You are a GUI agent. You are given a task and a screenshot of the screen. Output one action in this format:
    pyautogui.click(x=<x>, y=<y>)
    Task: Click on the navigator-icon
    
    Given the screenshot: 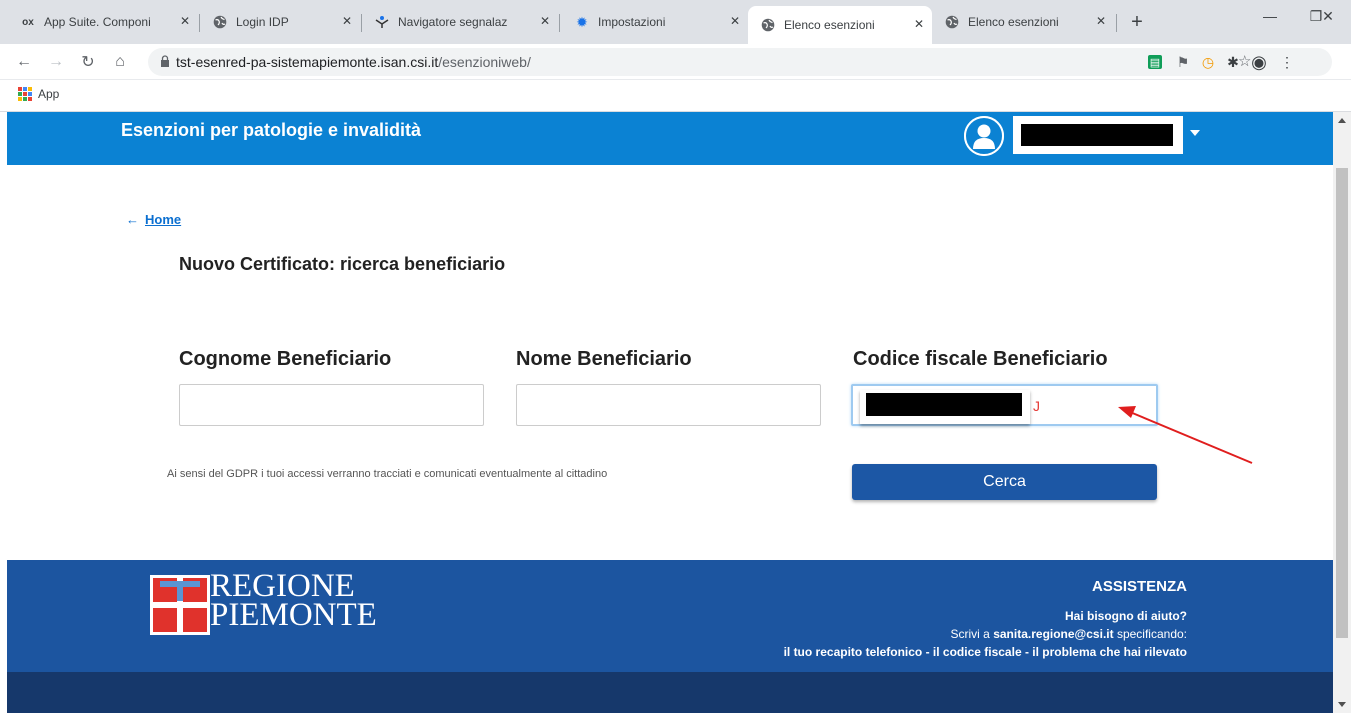 What is the action you would take?
    pyautogui.click(x=382, y=22)
    